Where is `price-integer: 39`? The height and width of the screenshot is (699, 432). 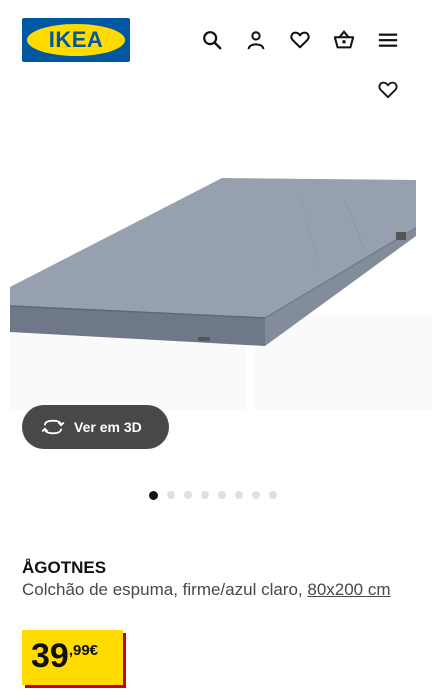
price-integer: 39 is located at coordinates (50, 656).